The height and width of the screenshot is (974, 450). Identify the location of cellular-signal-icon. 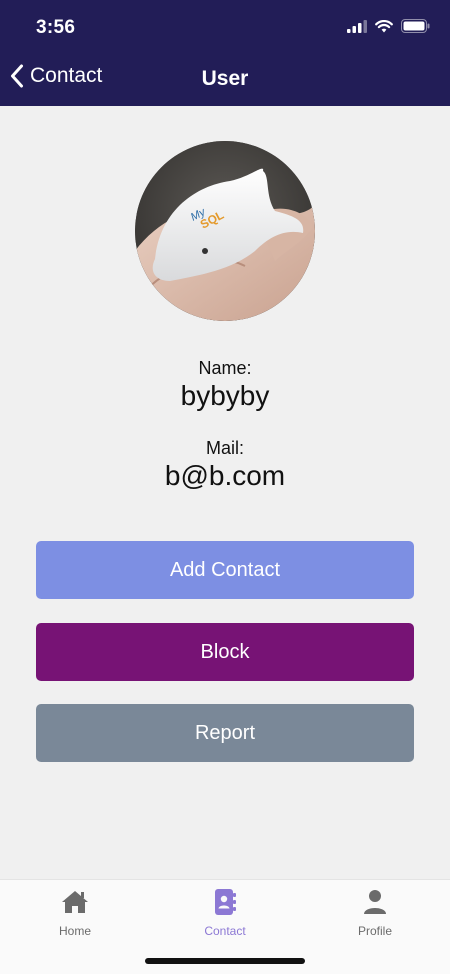
(357, 26).